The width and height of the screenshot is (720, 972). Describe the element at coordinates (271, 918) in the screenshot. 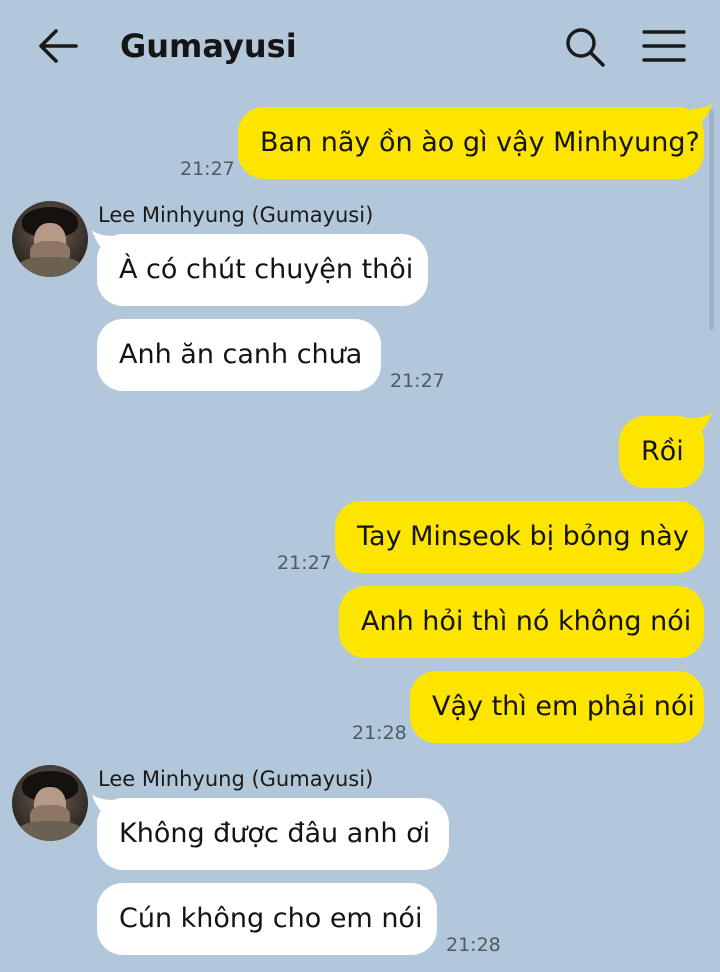

I see `message-text: Cún không cho em nói` at that location.